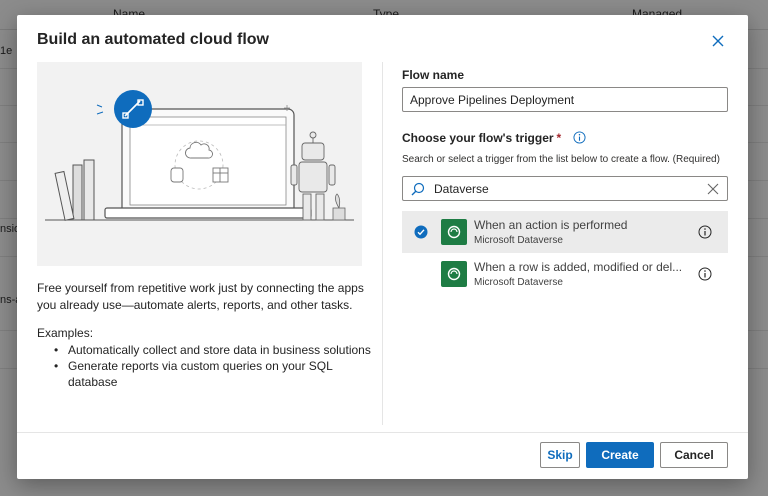 This screenshot has width=768, height=496. What do you see at coordinates (551, 225) in the screenshot?
I see `trigger-name: When an action is performed` at bounding box center [551, 225].